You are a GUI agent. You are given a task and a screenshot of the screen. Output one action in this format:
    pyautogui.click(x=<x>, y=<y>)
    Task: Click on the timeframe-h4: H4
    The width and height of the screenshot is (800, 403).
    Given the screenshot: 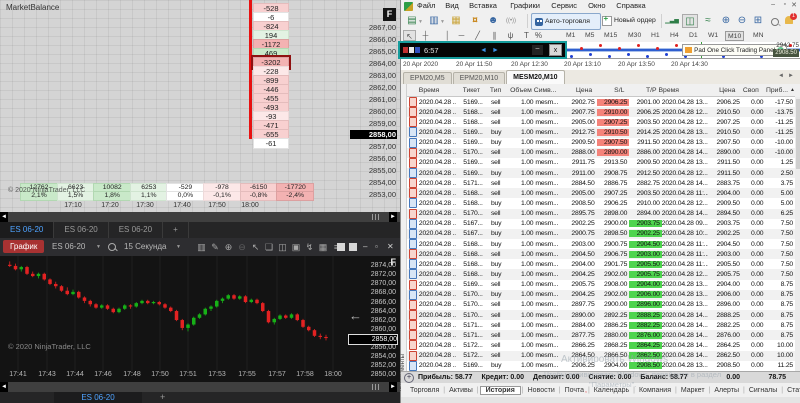 What is the action you would take?
    pyautogui.click(x=674, y=36)
    